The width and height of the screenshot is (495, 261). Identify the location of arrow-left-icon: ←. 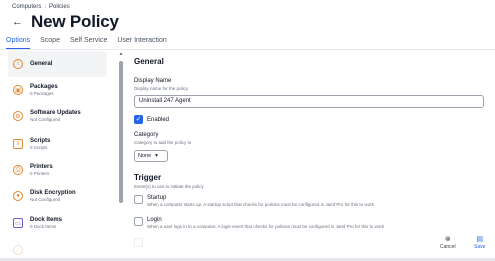
(17, 22).